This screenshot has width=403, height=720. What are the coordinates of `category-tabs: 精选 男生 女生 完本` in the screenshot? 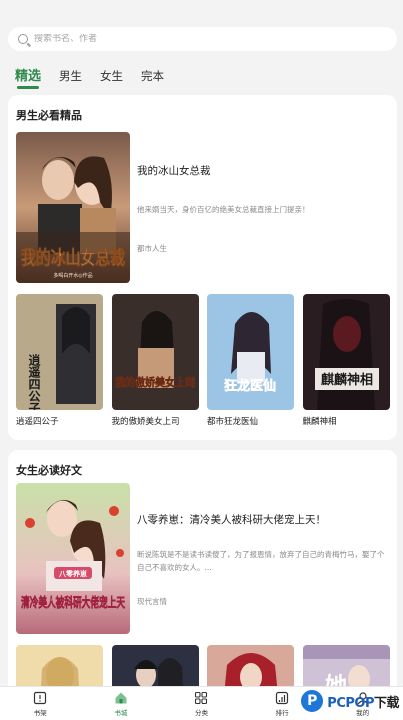 It's located at (98, 76).